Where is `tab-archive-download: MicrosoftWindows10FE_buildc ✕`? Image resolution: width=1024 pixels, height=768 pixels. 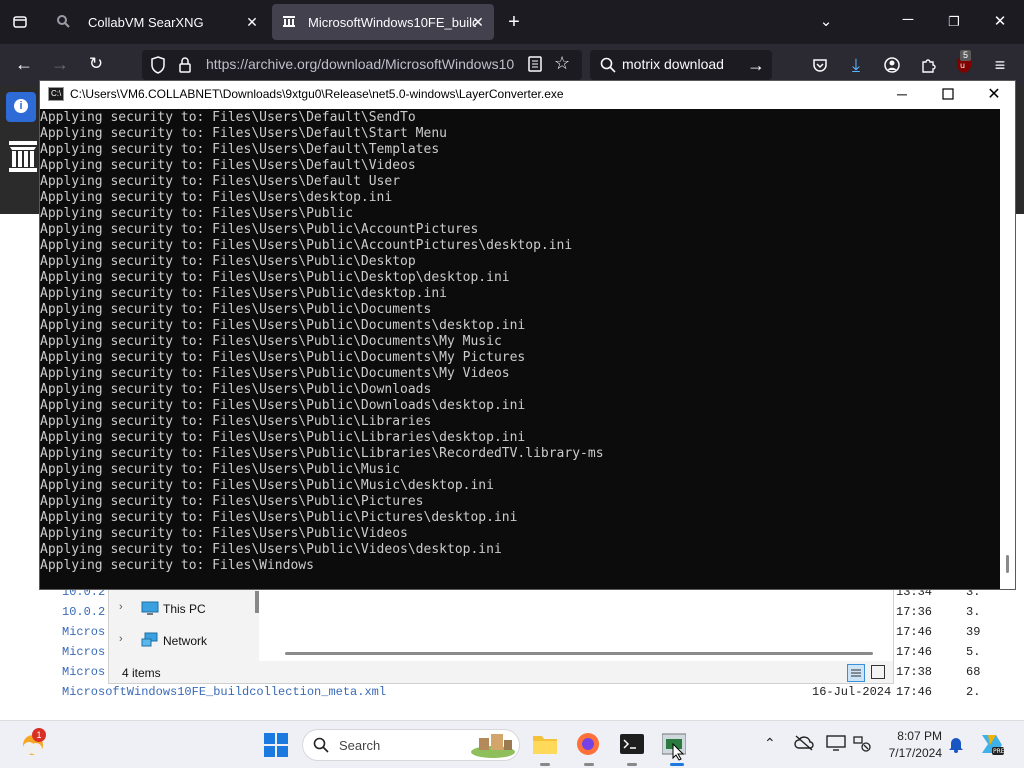 tab-archive-download: MicrosoftWindows10FE_buildc ✕ is located at coordinates (383, 22).